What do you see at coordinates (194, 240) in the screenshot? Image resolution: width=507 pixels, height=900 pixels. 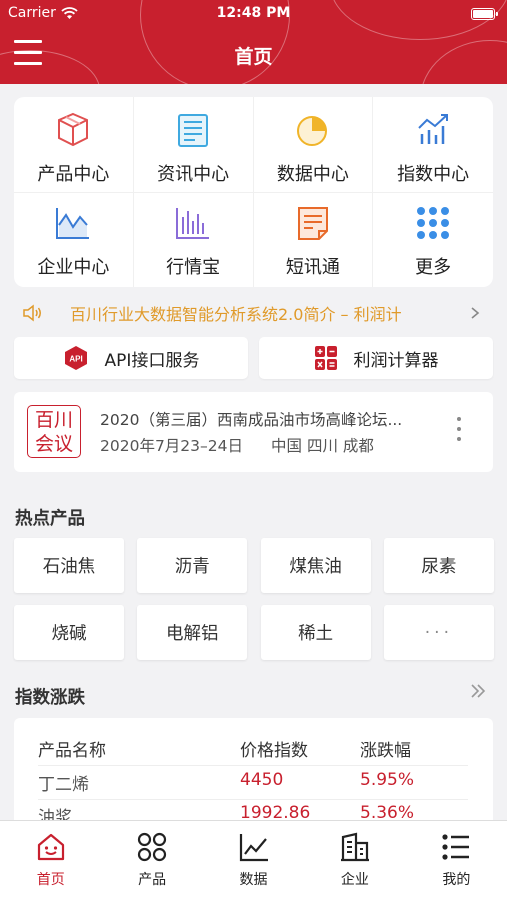 I see `grid-item-market-treasure: 行情宝` at bounding box center [194, 240].